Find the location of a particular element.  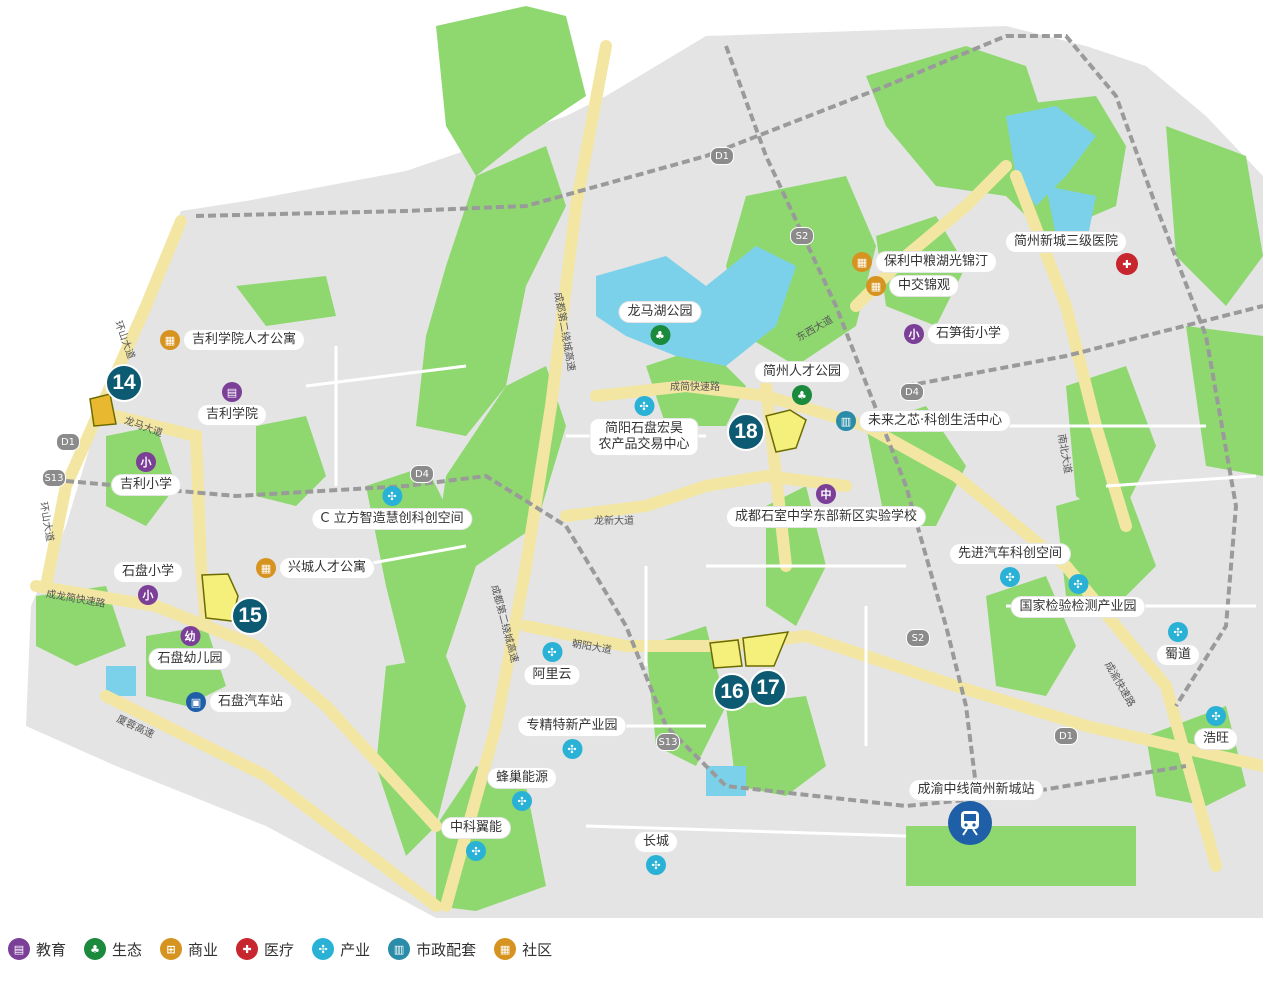

poi-zhongjiao-jinguan: ▦ 中交锦观 is located at coordinates (912, 286).